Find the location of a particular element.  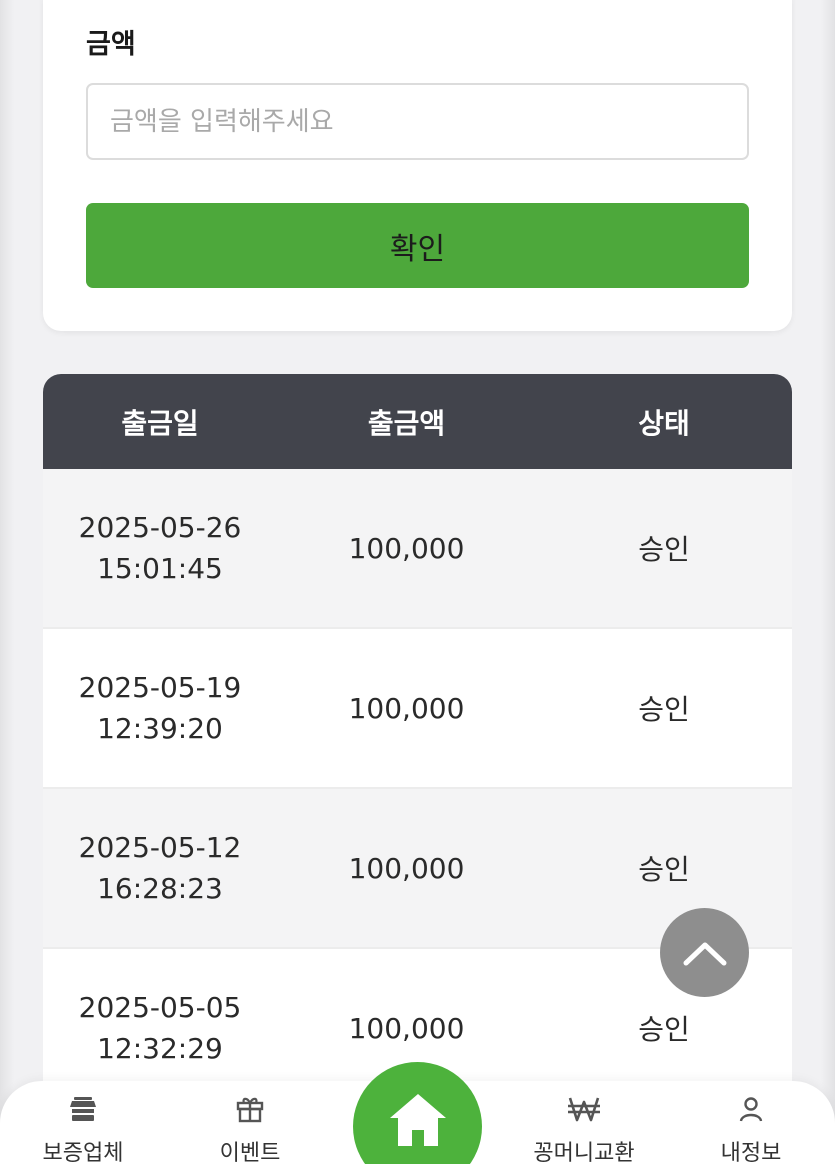

scroll-top-button is located at coordinates (704, 952).